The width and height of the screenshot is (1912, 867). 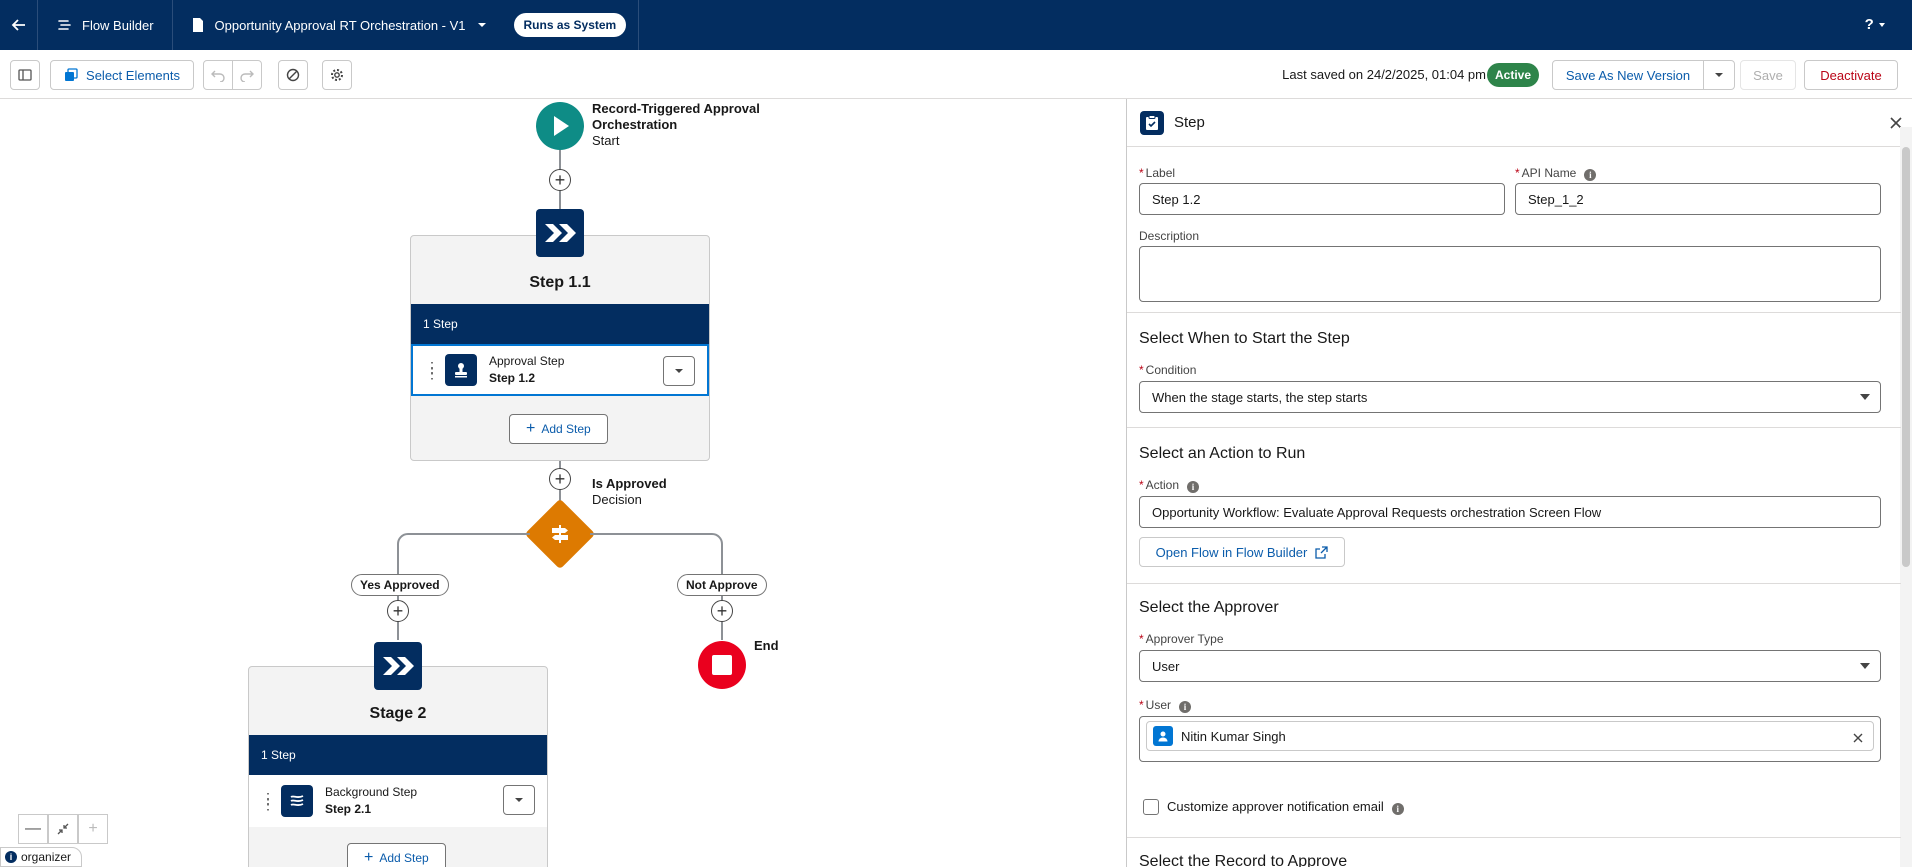 I want to click on open-flow-button: Open Flow in Flow Builder, so click(x=1242, y=552).